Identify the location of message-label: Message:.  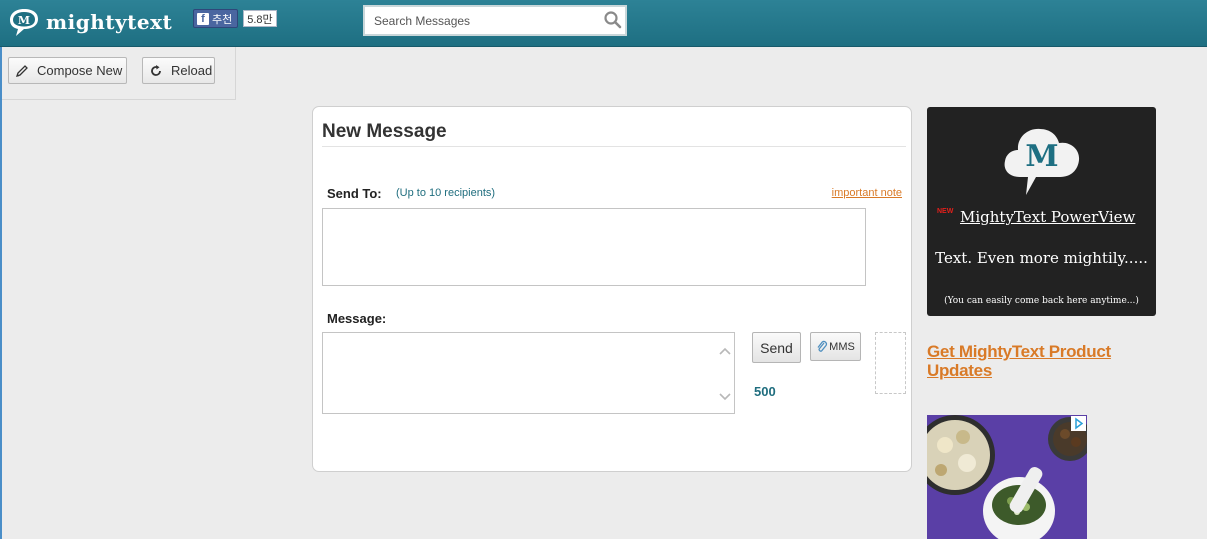
(357, 318).